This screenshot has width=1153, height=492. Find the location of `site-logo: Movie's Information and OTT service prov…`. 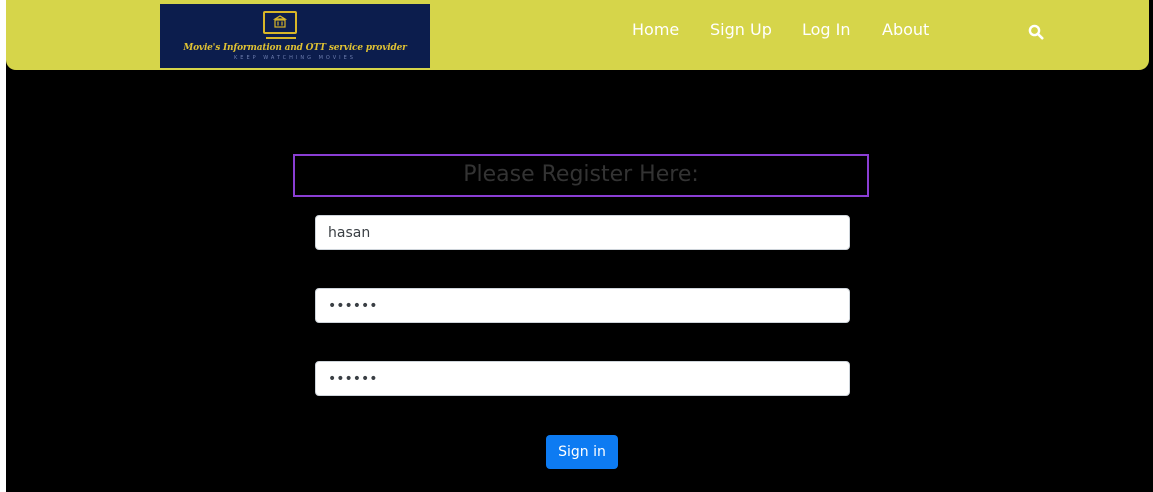

site-logo: Movie's Information and OTT service prov… is located at coordinates (295, 36).